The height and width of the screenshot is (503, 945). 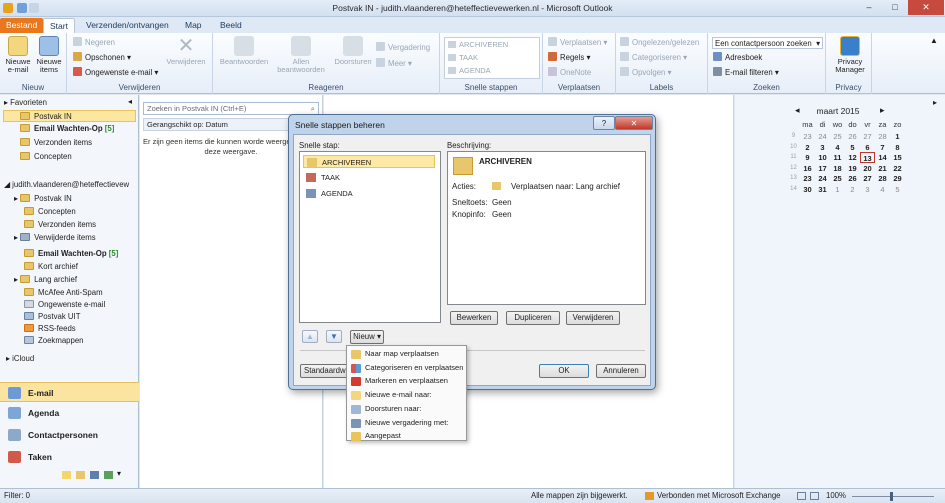 I want to click on rules-button: Regels ▾, so click(x=569, y=58).